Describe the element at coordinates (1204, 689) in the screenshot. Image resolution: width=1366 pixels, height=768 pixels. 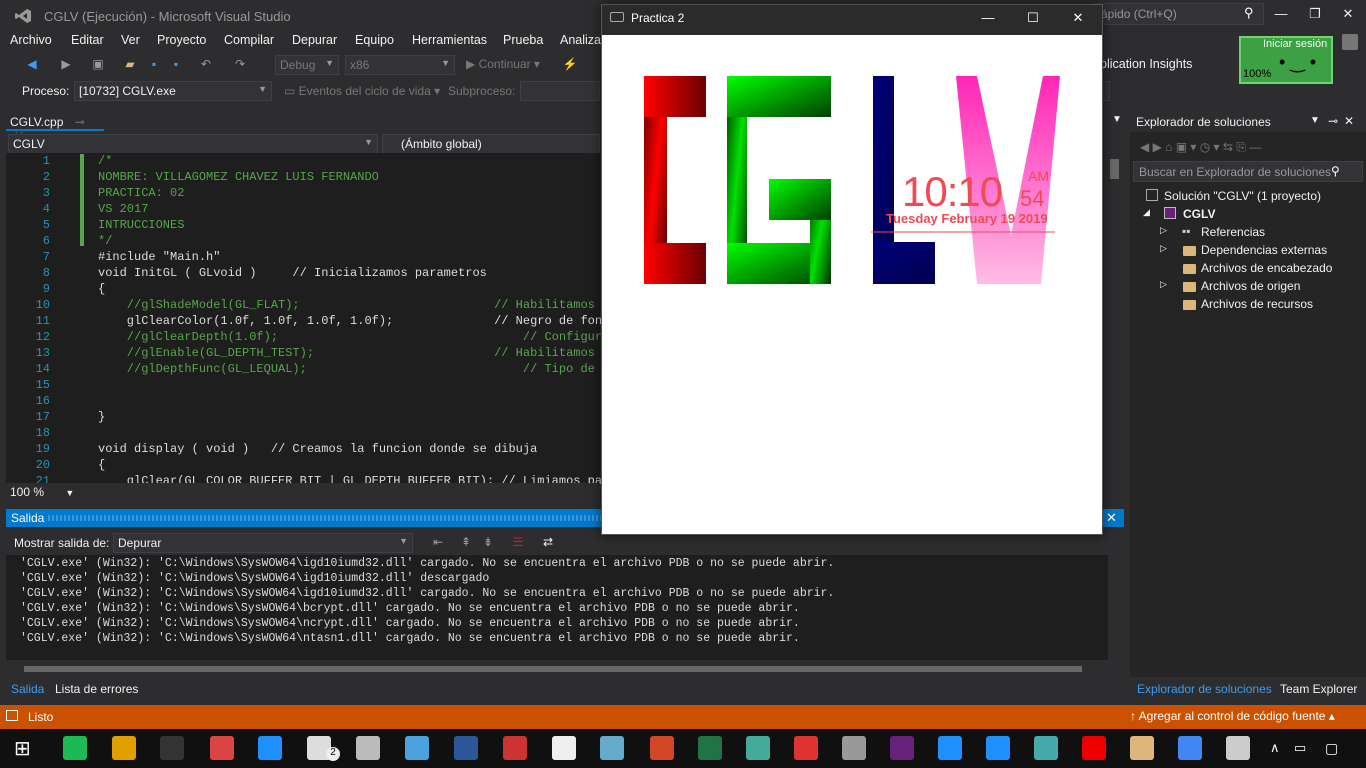
I see `tab-solution-explorer: Explorador de soluciones` at that location.